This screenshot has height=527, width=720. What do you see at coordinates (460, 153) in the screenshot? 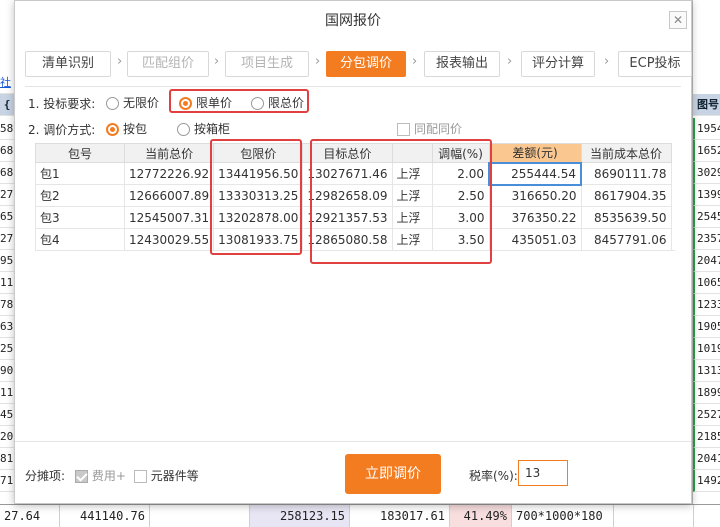
I see `col-header-adjust-rate: 调幅(%)` at bounding box center [460, 153].